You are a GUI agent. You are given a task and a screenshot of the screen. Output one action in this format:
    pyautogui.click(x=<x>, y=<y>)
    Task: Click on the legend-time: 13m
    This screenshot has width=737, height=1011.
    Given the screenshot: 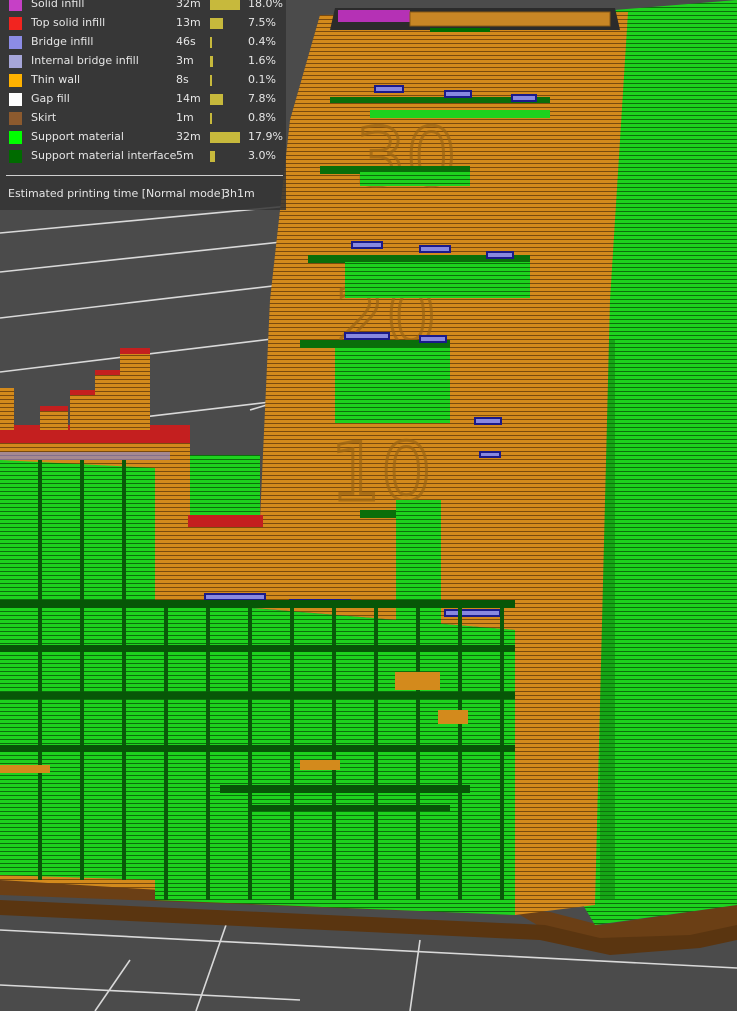 What is the action you would take?
    pyautogui.click(x=188, y=22)
    